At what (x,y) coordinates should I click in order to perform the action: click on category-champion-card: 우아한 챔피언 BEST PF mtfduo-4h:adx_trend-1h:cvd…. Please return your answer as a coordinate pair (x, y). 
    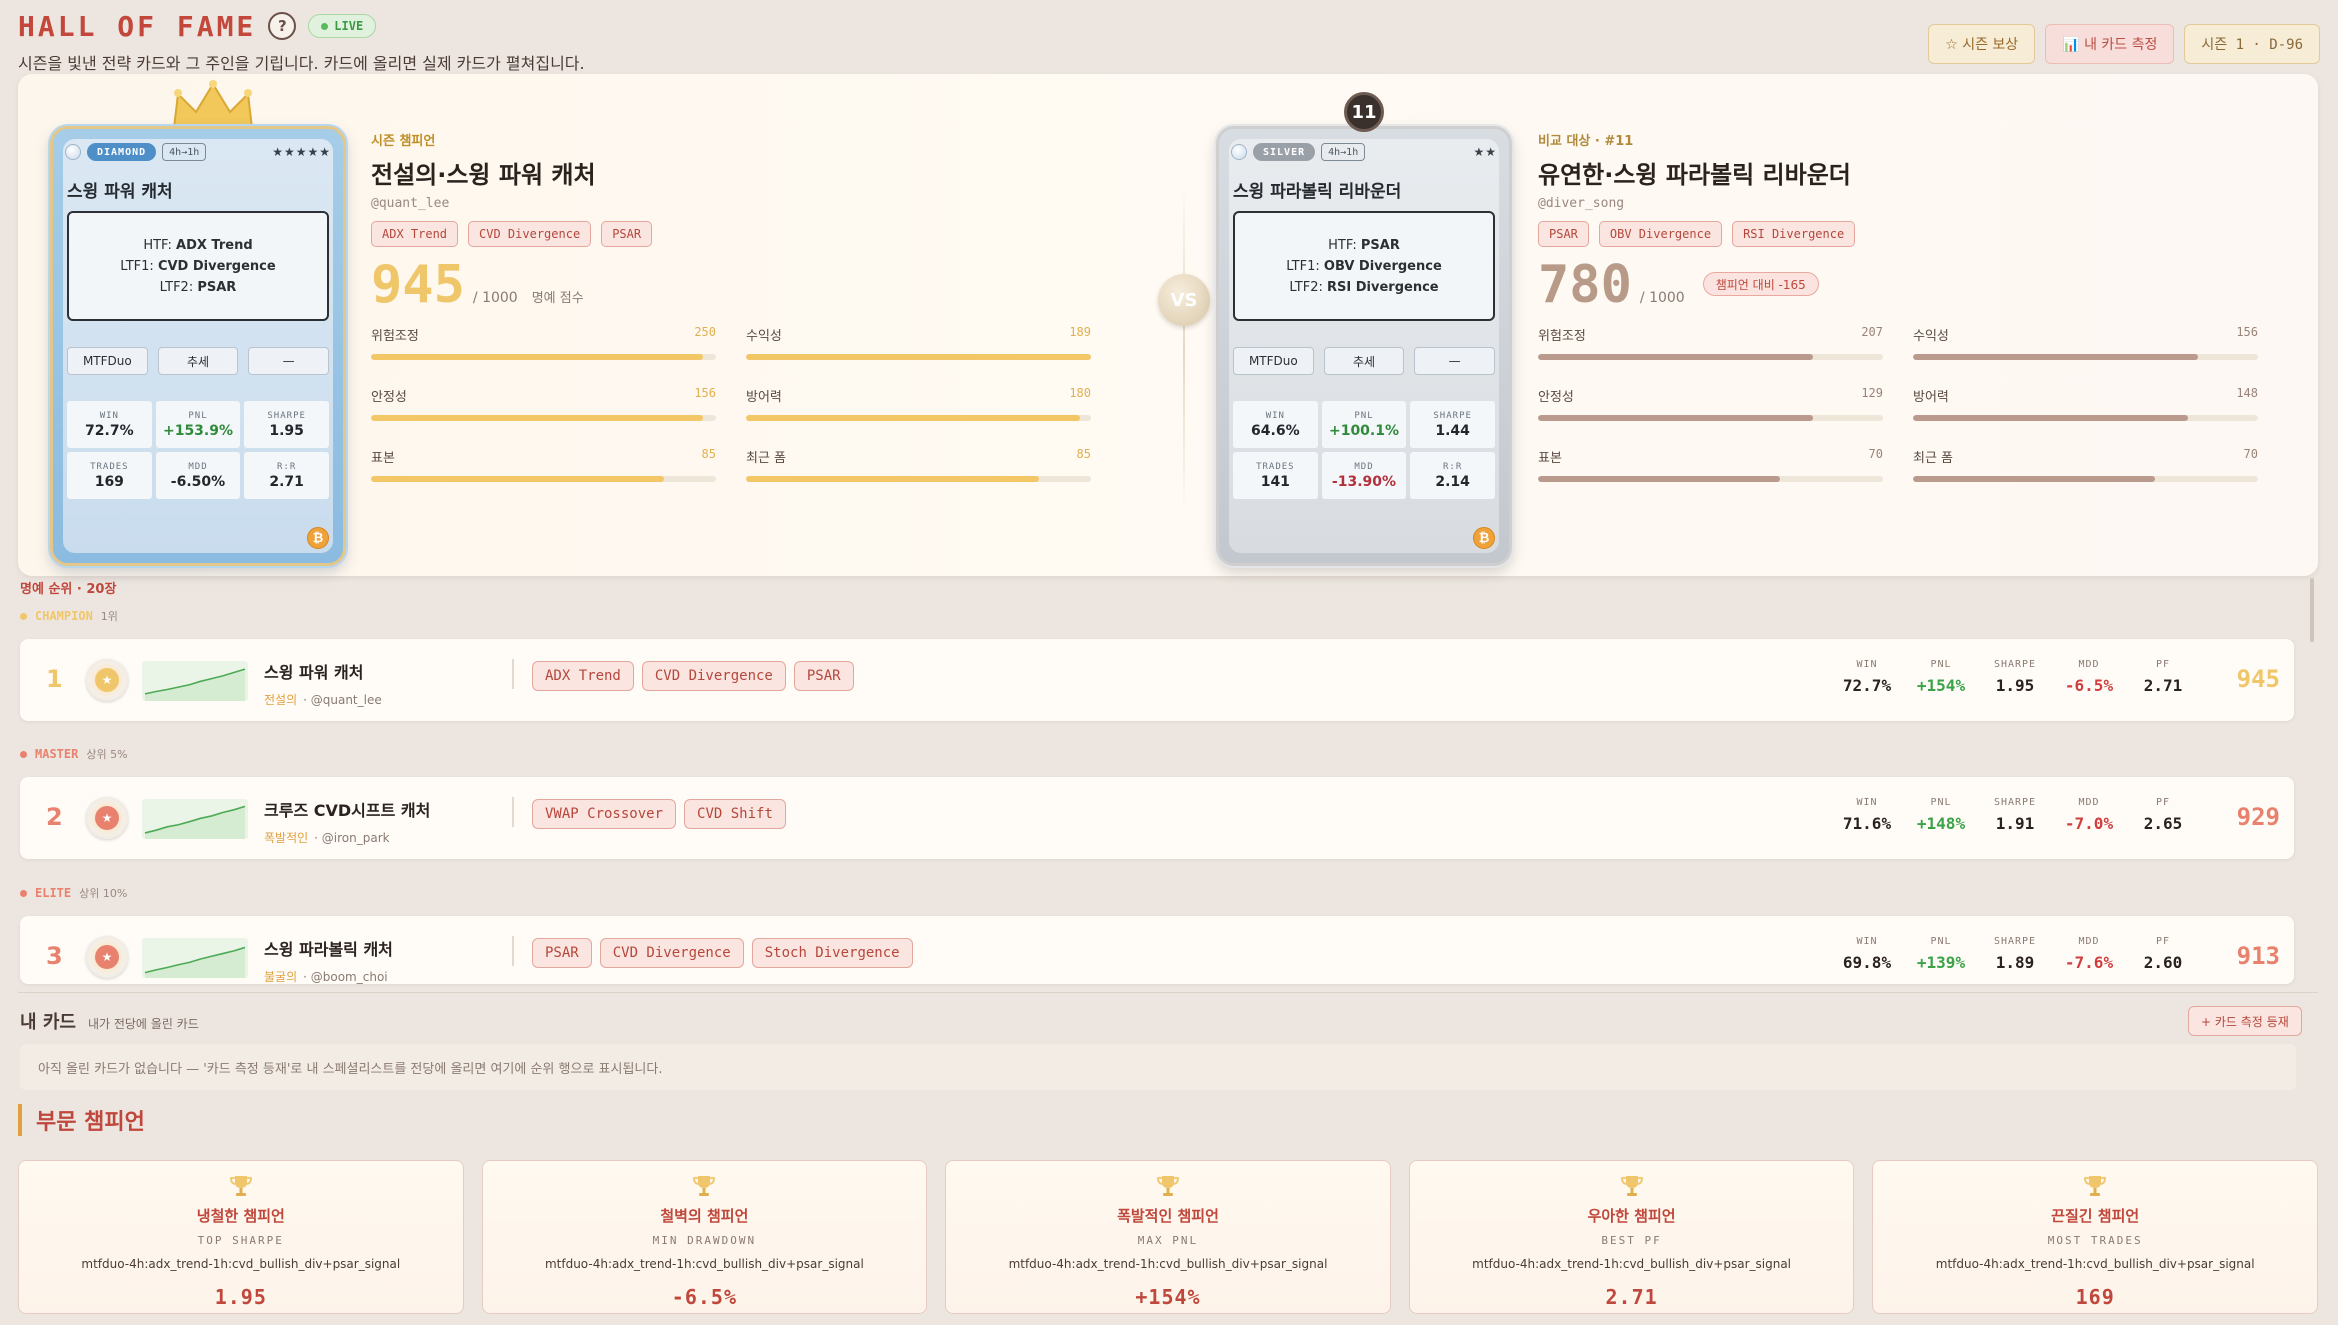
    Looking at the image, I should click on (1631, 1237).